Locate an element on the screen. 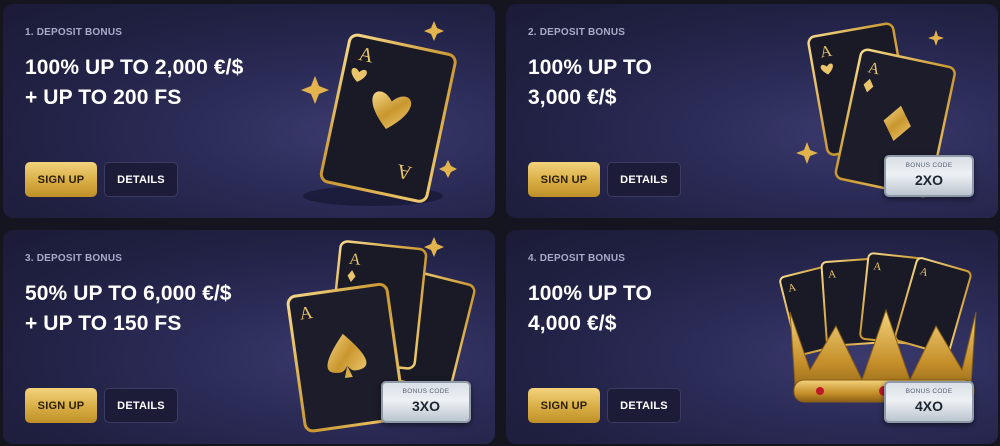  card-headline: 100% UP TO 2,000 €/$ + UP TO 200 FS is located at coordinates (134, 83).